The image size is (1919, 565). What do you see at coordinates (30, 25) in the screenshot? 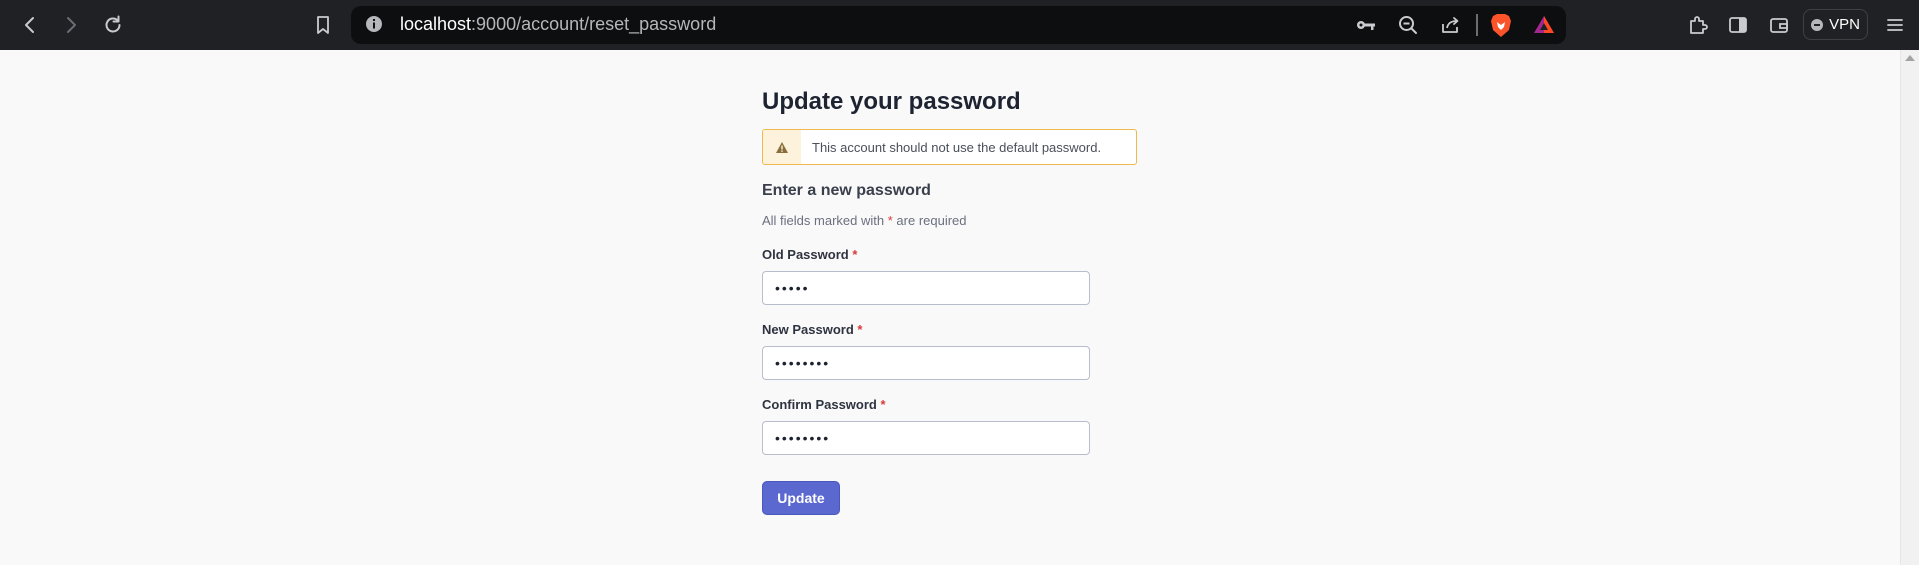
I see `back-icon` at bounding box center [30, 25].